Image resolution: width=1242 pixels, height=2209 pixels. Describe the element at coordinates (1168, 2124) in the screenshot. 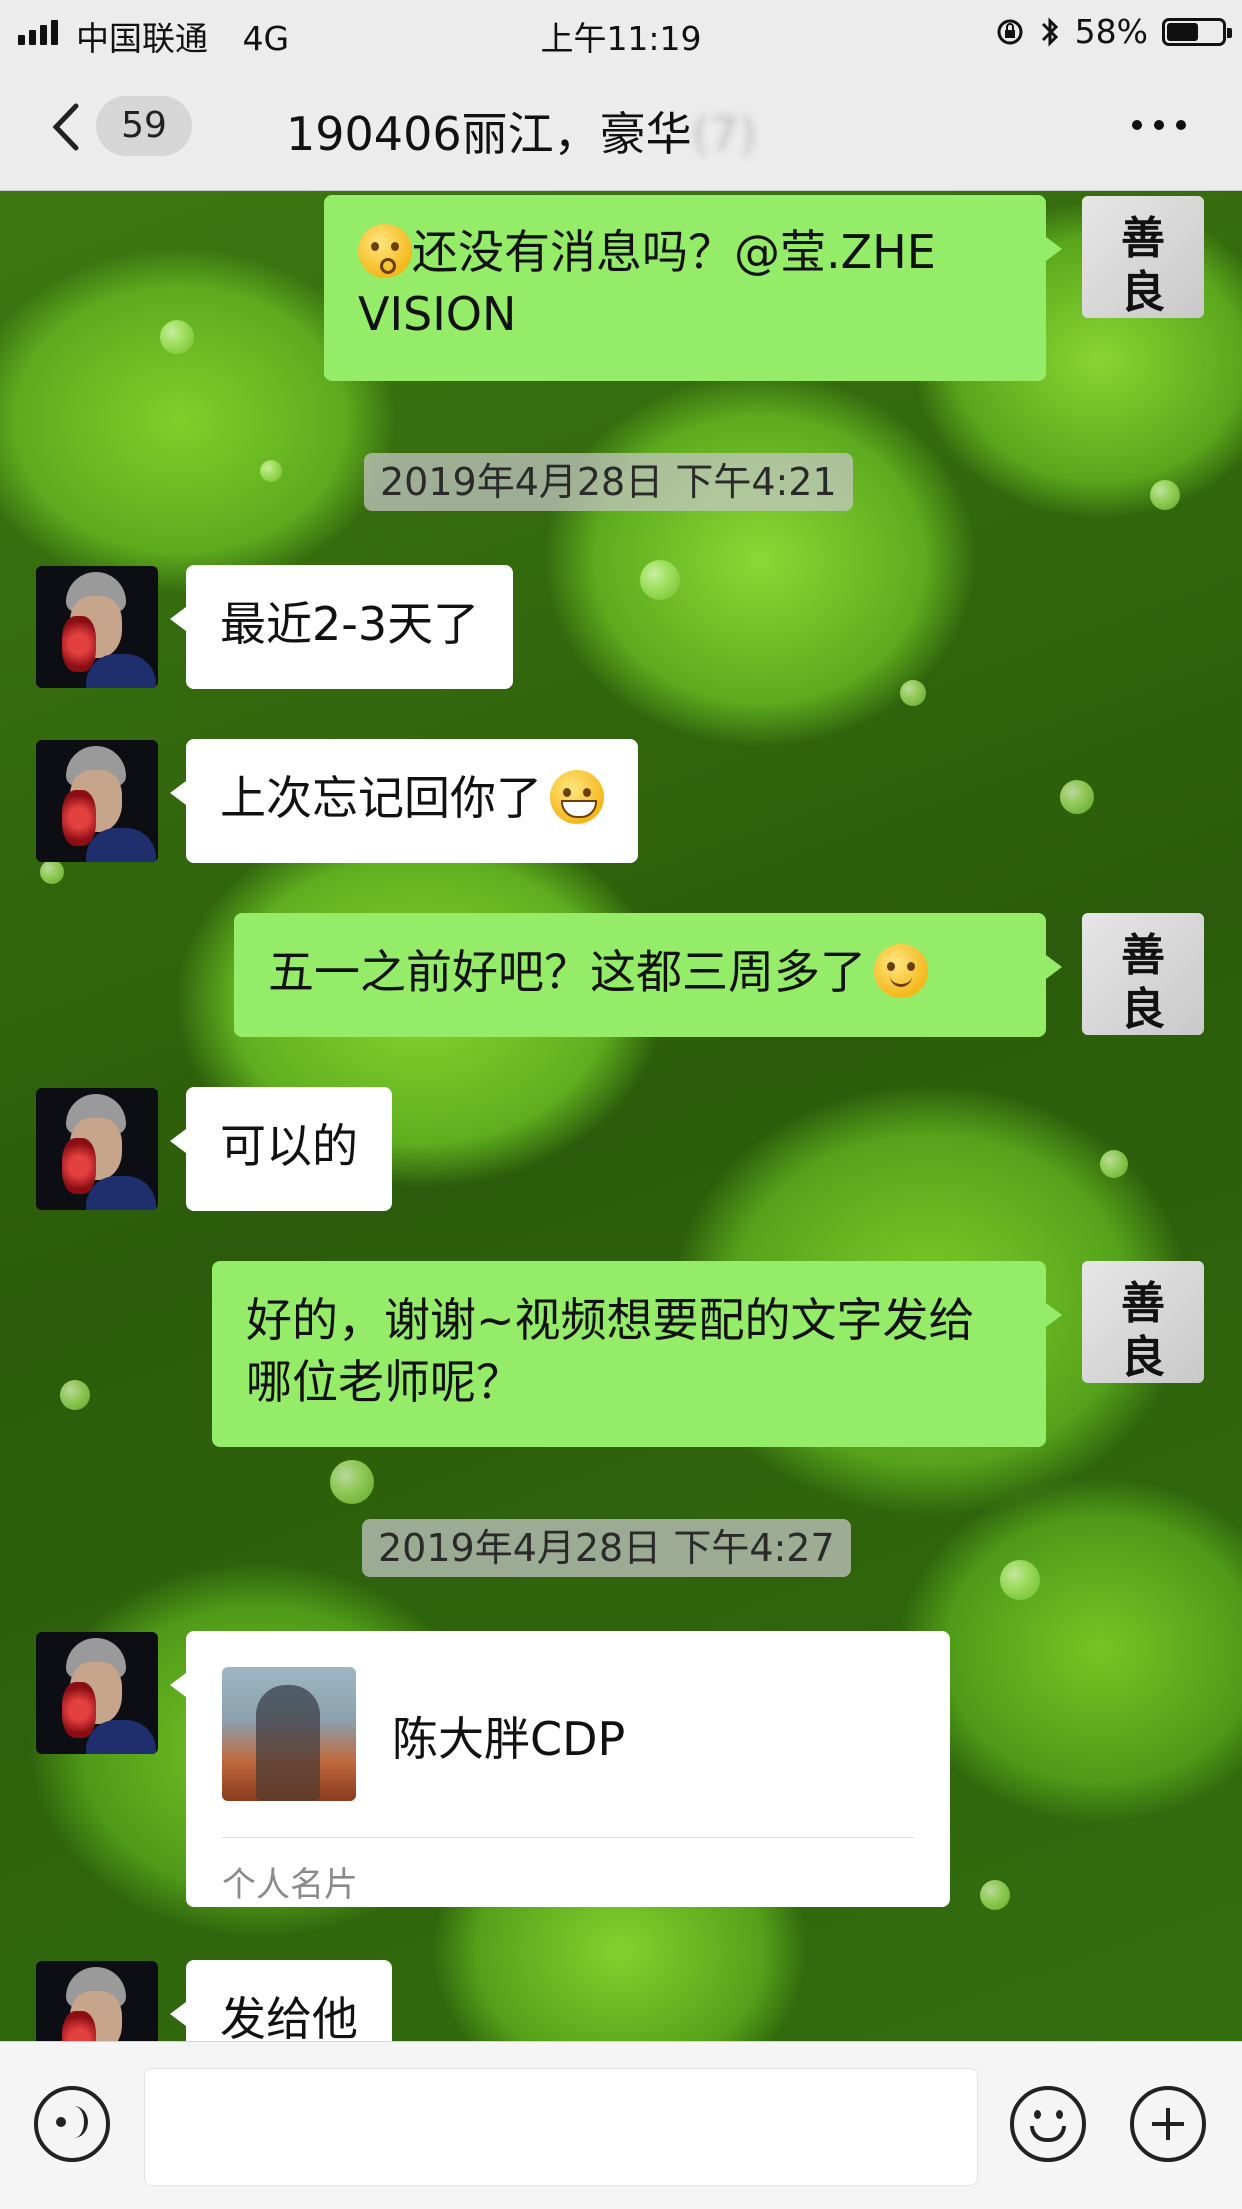

I see `plus-icon` at that location.